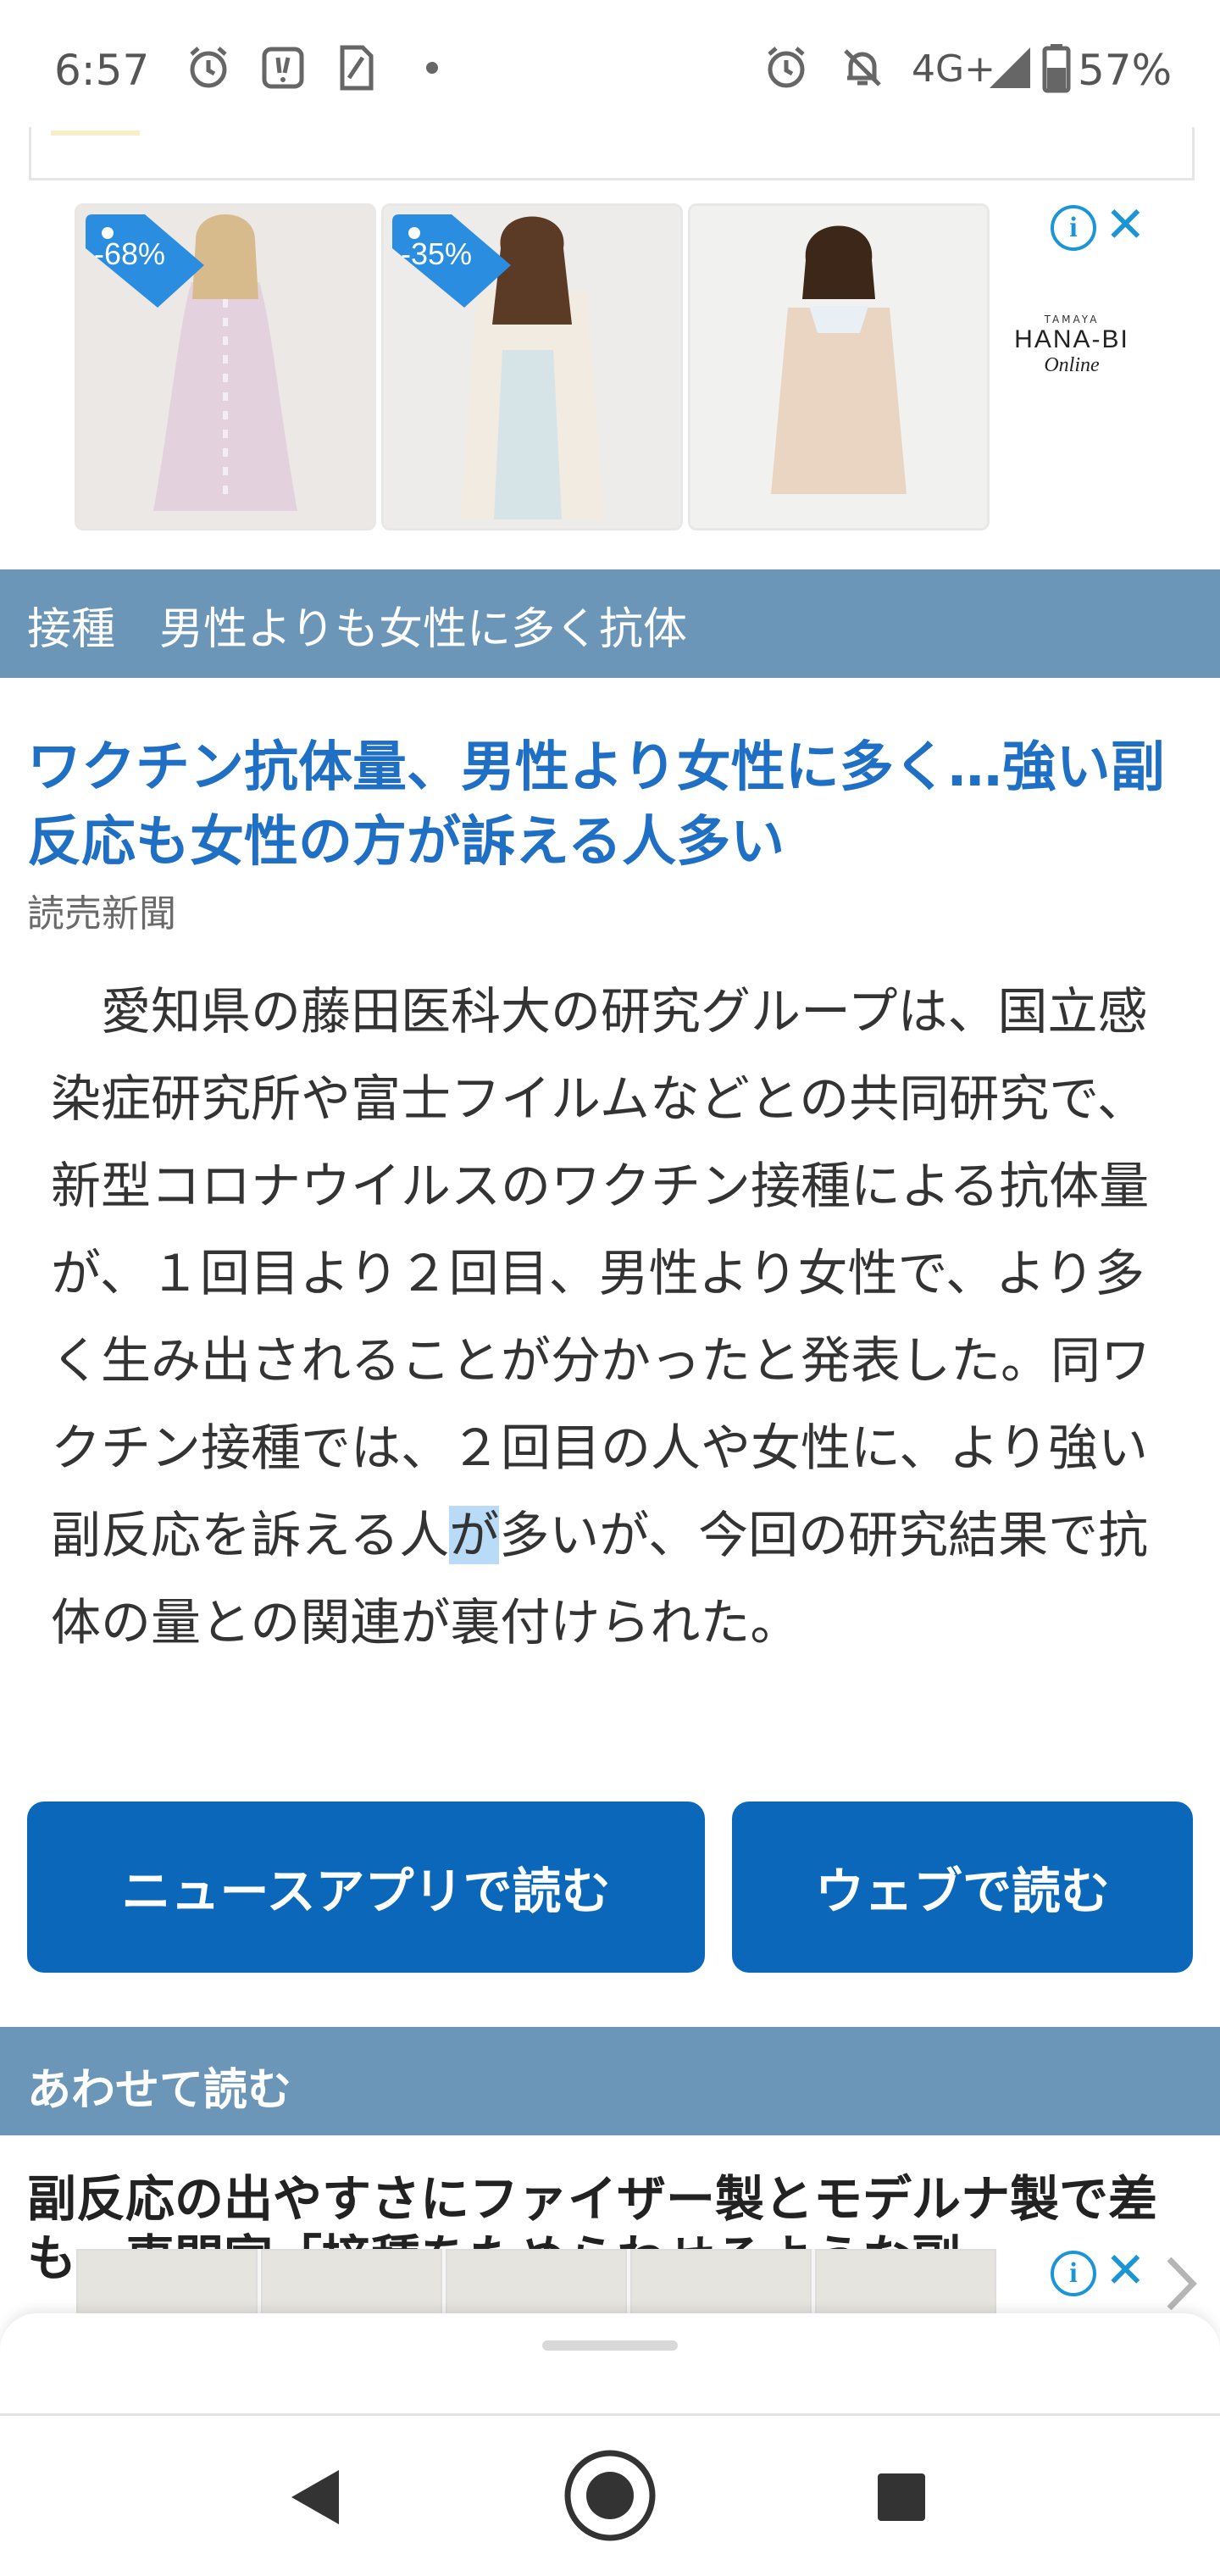 This screenshot has height=2576, width=1220. What do you see at coordinates (610, 2345) in the screenshot?
I see `sheet-drag-handle` at bounding box center [610, 2345].